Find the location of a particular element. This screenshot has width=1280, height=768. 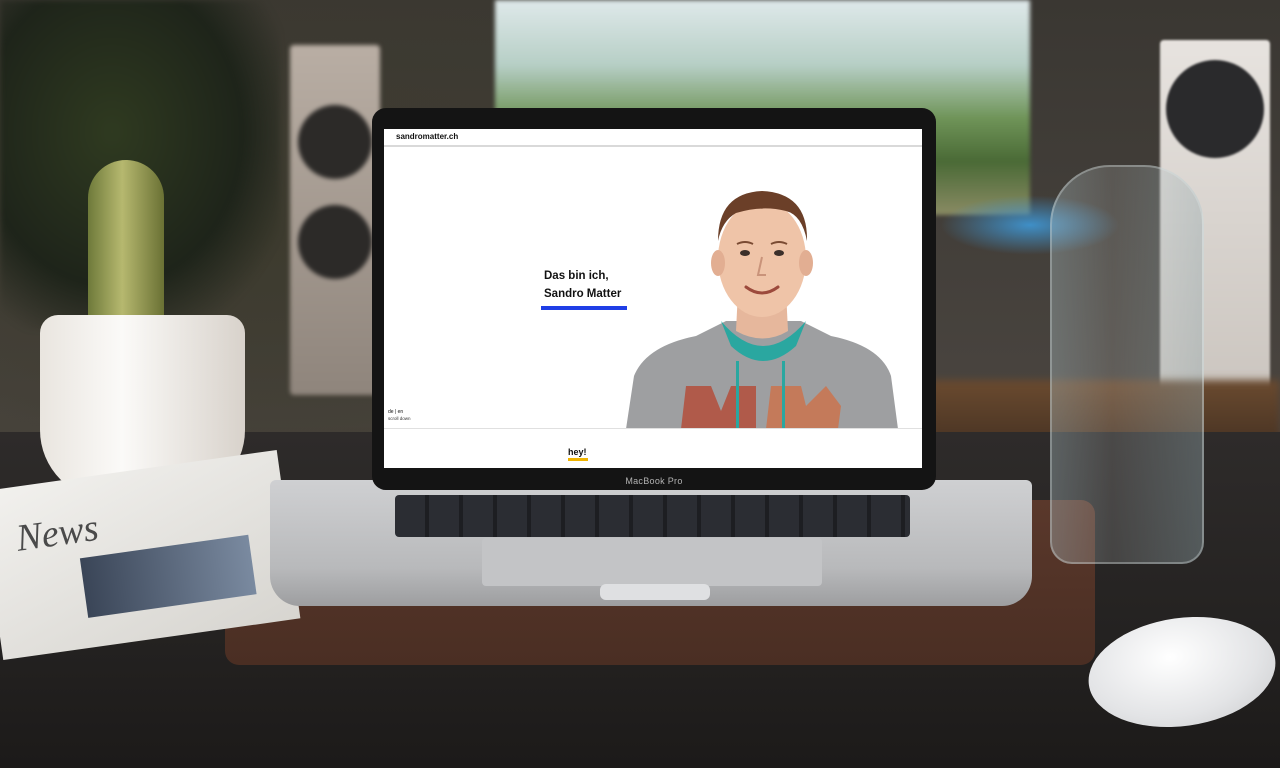

newspaper-photo is located at coordinates (168, 576).